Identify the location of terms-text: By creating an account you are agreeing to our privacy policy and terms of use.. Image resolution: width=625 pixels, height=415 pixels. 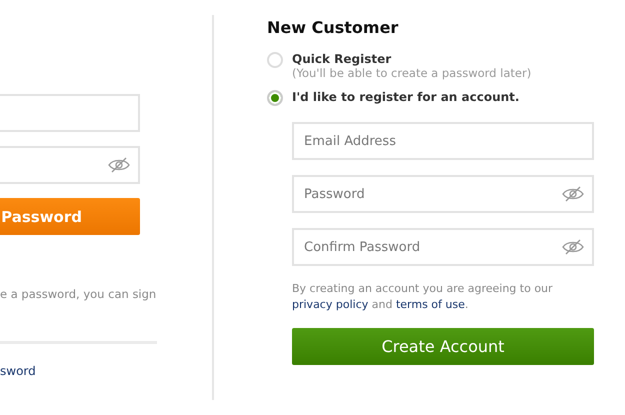
(423, 297).